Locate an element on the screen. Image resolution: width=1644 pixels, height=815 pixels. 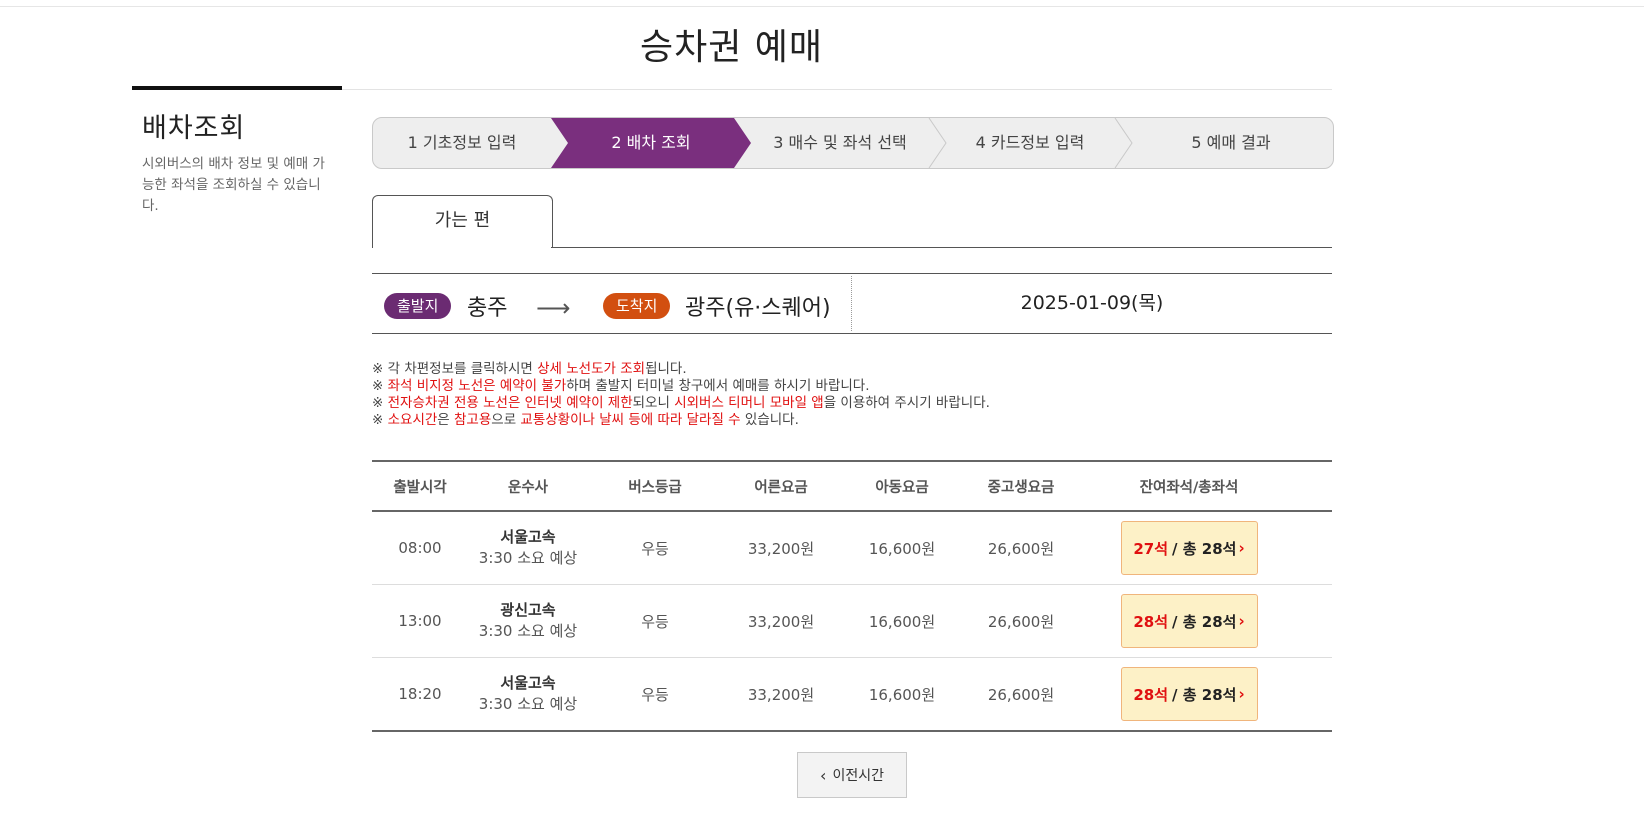
notice-highlight: 교통상황이나 날씨 등에 따라 달라질 수 is located at coordinates (630, 420).